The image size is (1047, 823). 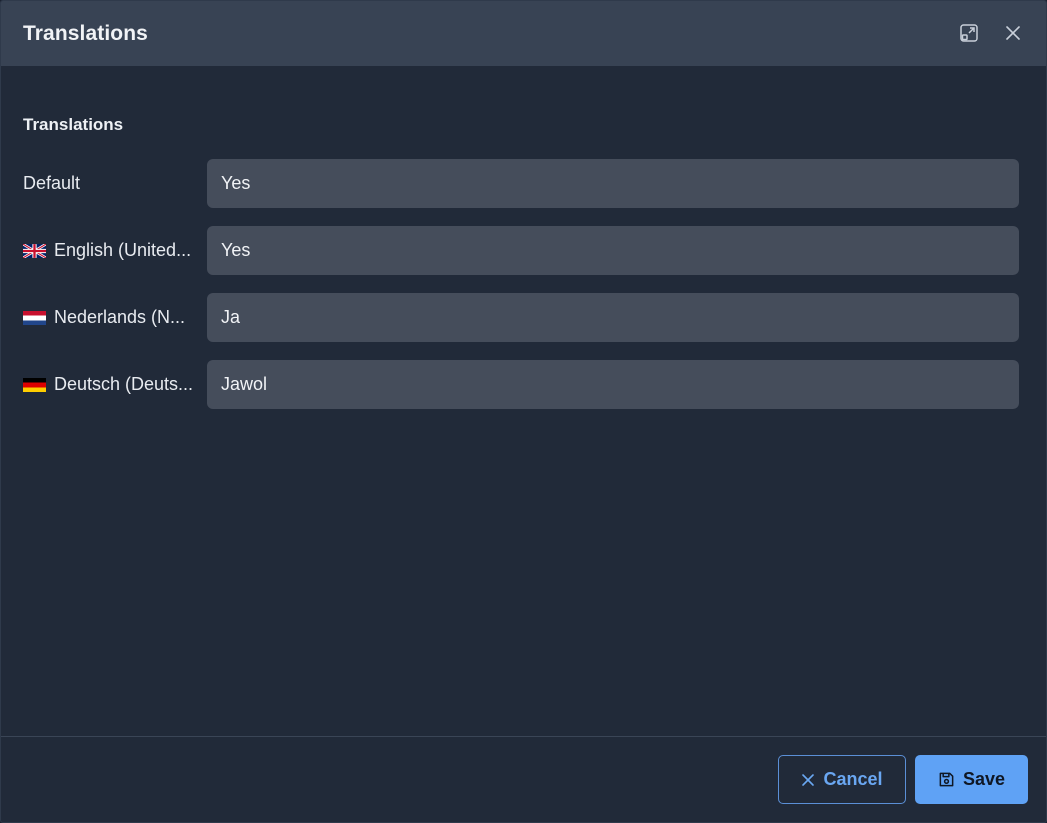 What do you see at coordinates (52, 183) in the screenshot?
I see `language-label-text: Default` at bounding box center [52, 183].